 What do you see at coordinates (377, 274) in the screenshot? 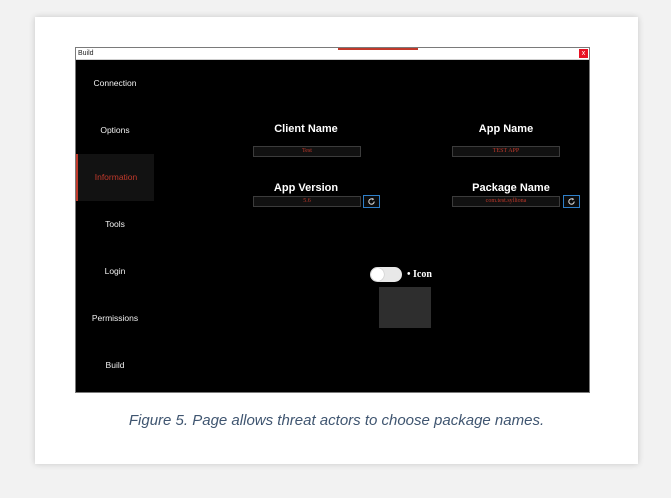
I see `toggle-knob` at bounding box center [377, 274].